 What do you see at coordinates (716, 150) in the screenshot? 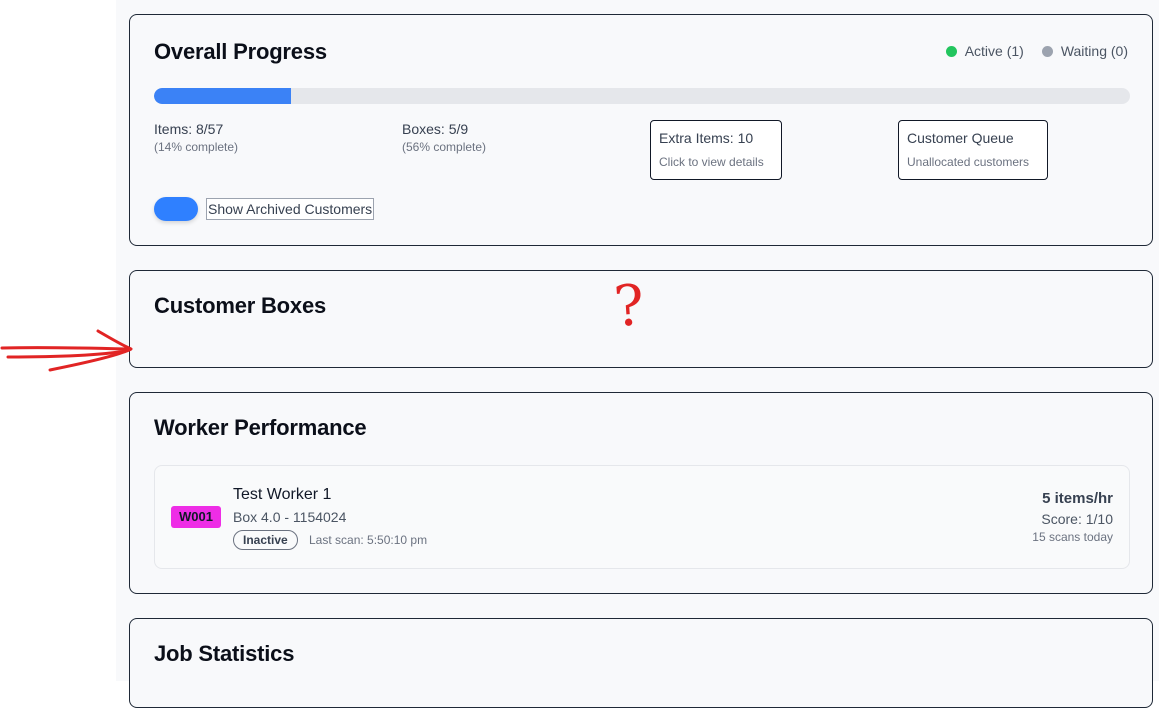
I see `extra-items-button: Extra Items: 10 Click to view details` at bounding box center [716, 150].